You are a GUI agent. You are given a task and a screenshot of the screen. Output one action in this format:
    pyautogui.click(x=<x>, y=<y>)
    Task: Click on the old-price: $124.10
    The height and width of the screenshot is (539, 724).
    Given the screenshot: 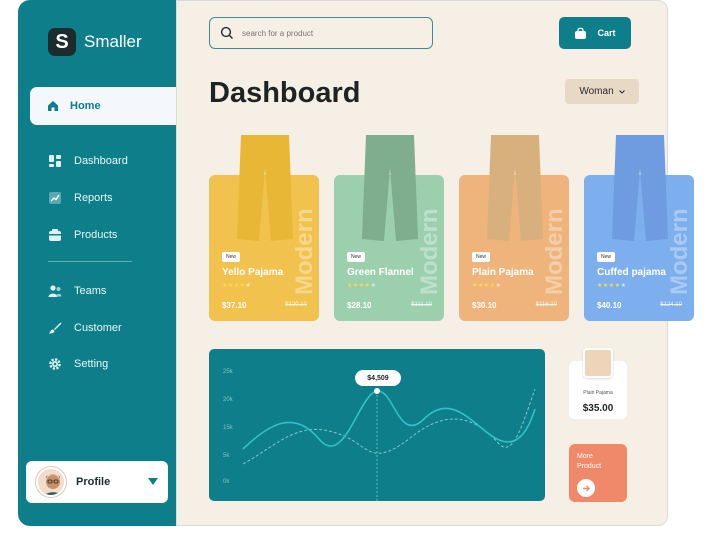 What is the action you would take?
    pyautogui.click(x=671, y=305)
    